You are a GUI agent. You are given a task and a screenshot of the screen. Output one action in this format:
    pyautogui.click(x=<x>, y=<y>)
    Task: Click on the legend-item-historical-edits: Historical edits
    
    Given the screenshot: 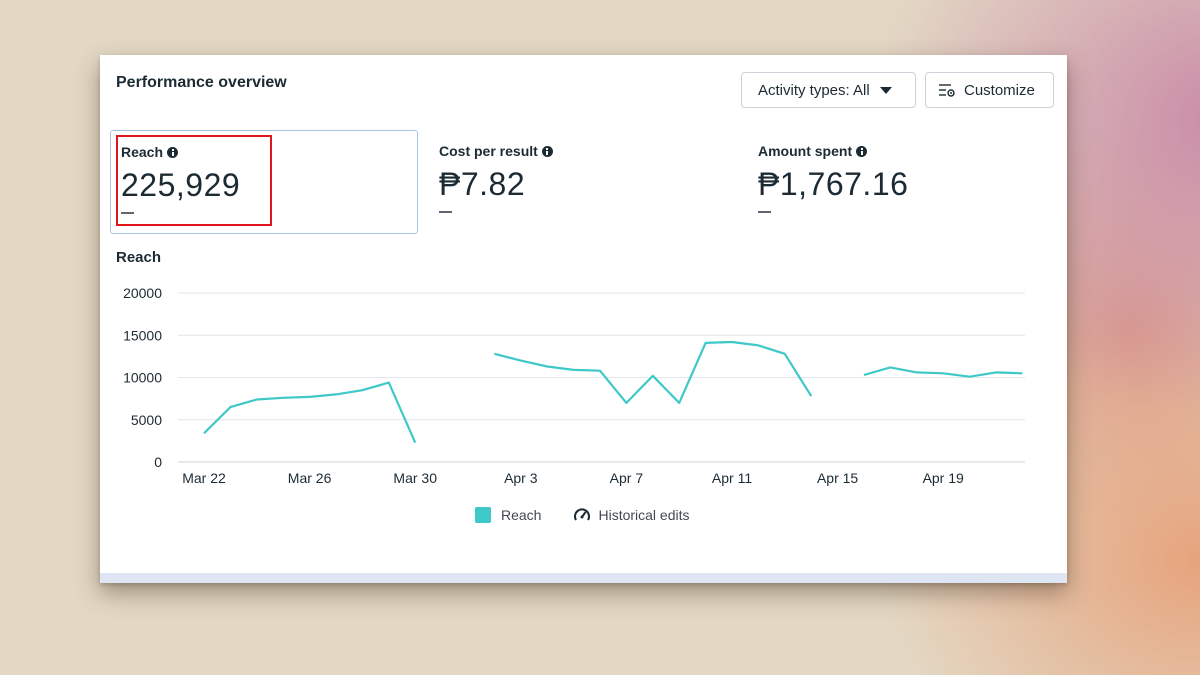 What is the action you would take?
    pyautogui.click(x=631, y=515)
    